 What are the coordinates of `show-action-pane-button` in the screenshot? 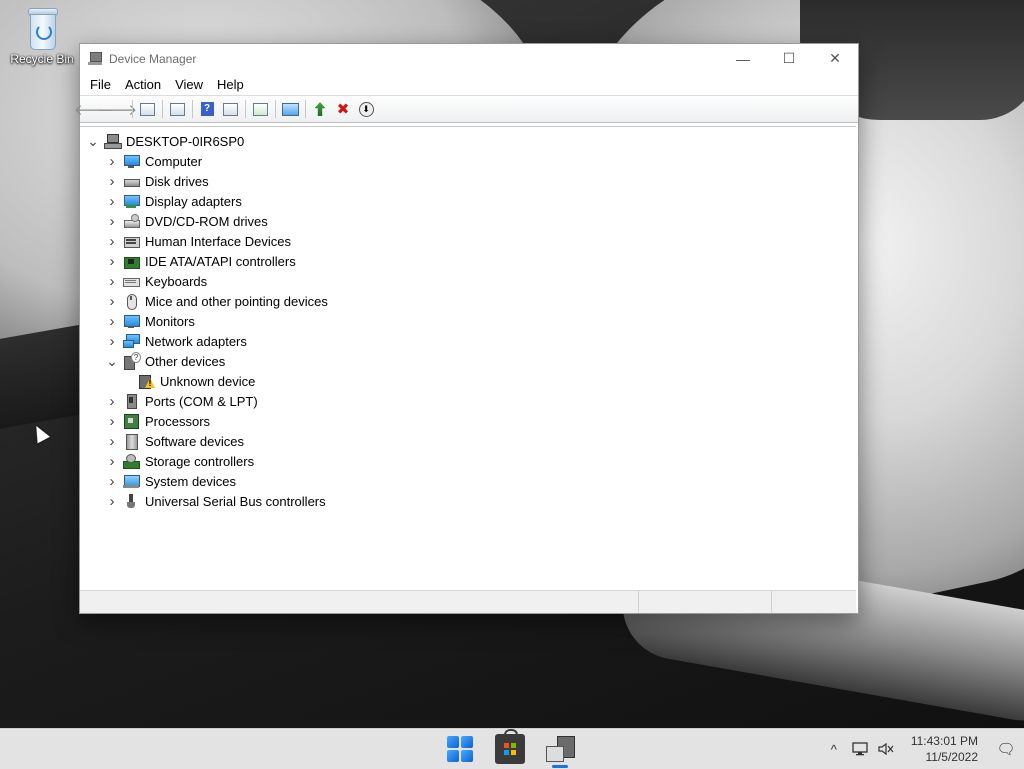 It's located at (230, 109).